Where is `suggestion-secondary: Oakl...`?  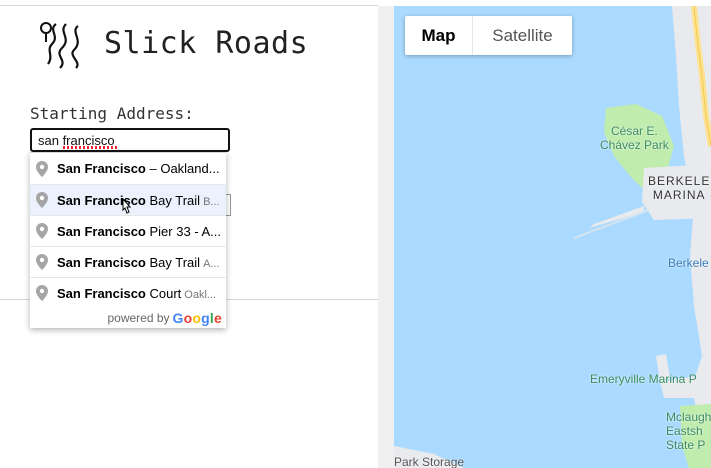
suggestion-secondary: Oakl... is located at coordinates (200, 294).